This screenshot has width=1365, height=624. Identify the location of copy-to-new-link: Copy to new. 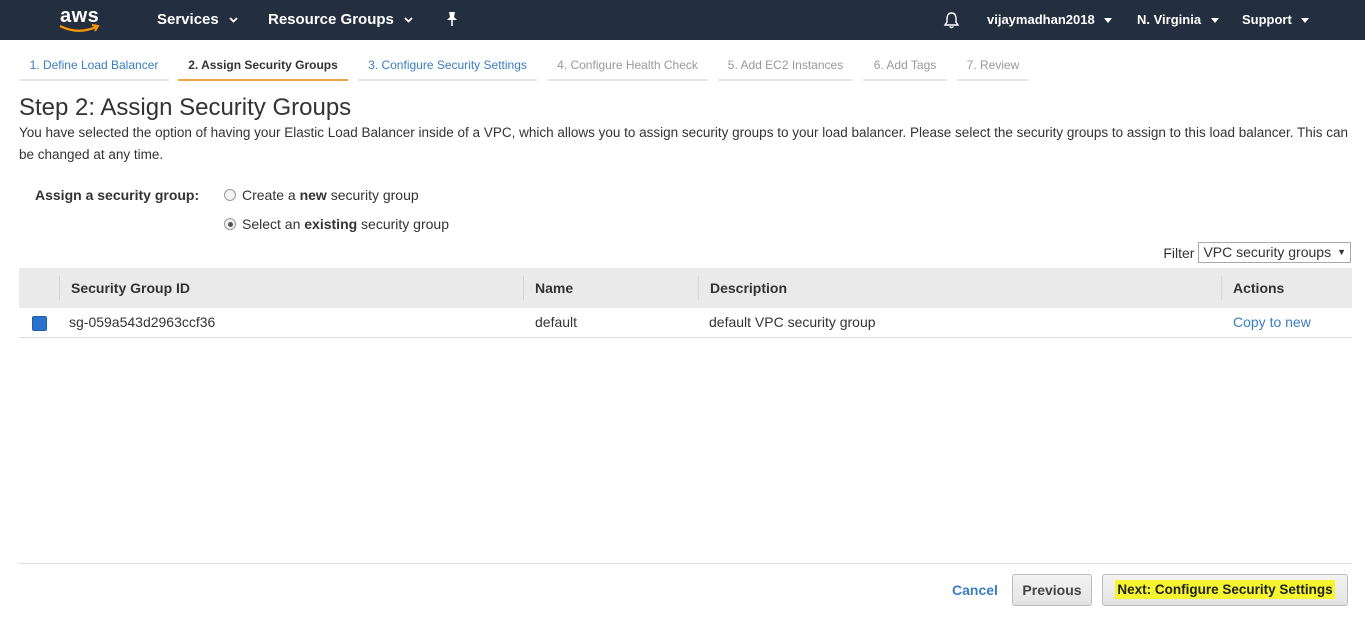
(1286, 322).